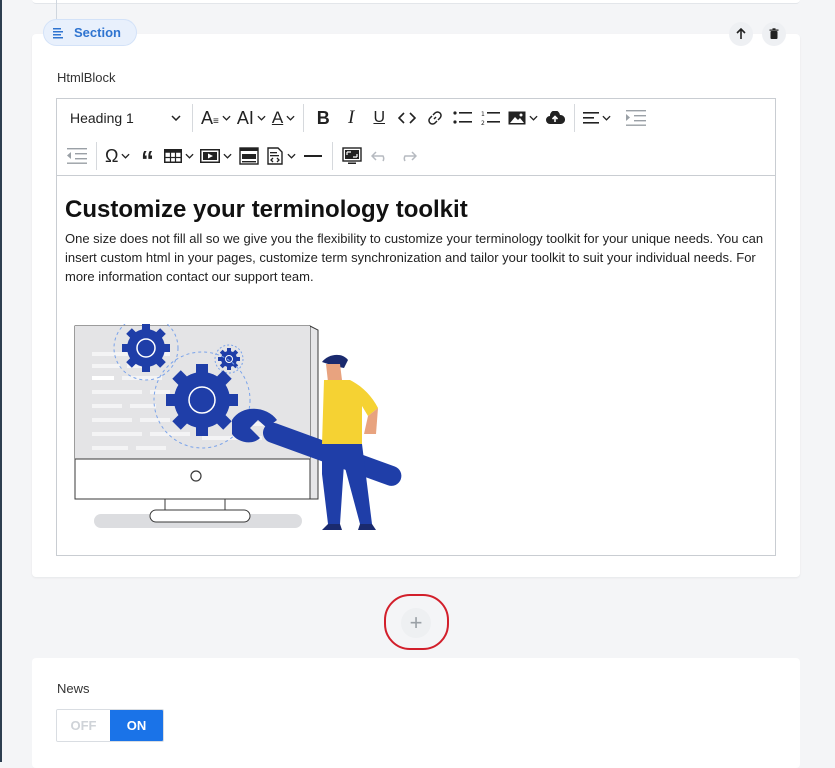 The width and height of the screenshot is (835, 768). I want to click on horizontal-rule-icon, so click(313, 156).